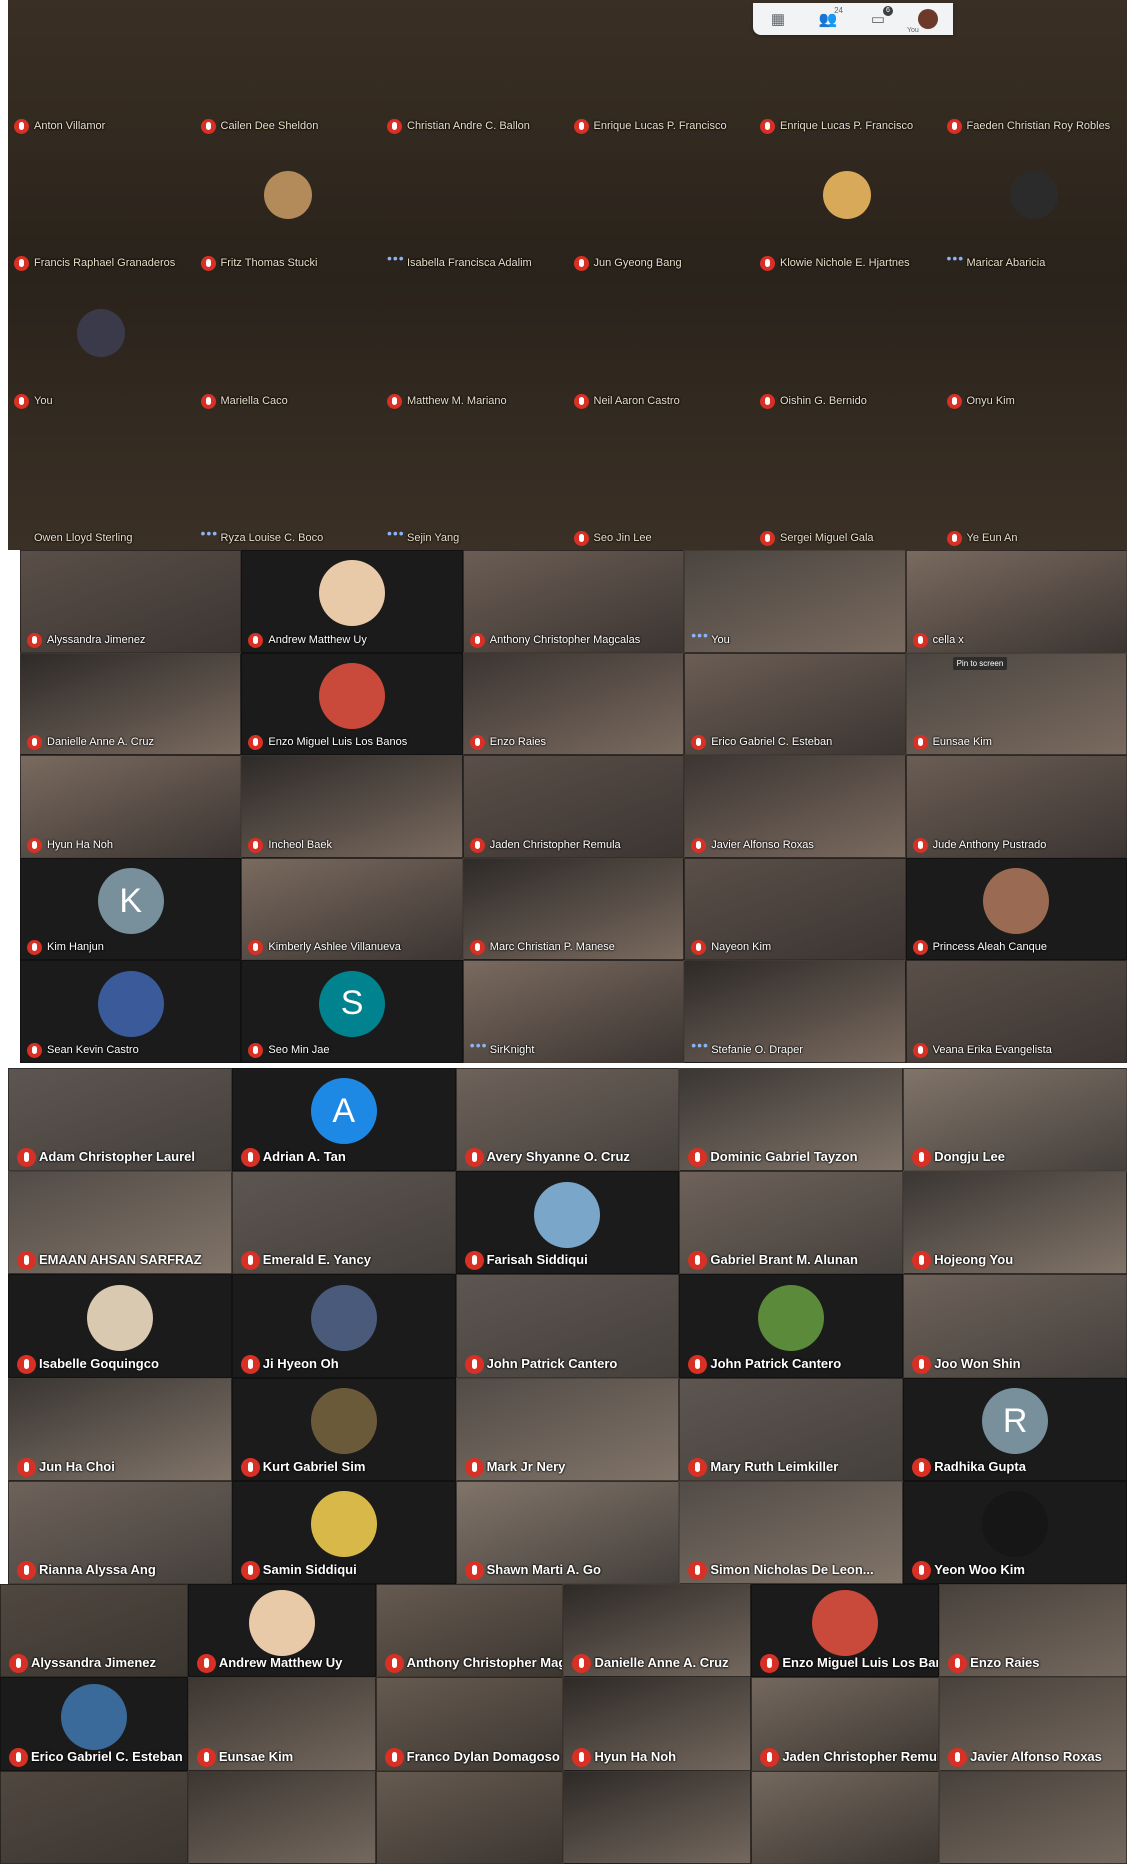 The height and width of the screenshot is (1864, 1127). I want to click on participant-tile: Sean Kevin Castro, so click(131, 1011).